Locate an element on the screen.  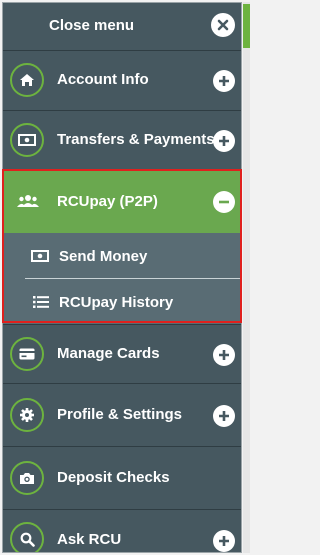
card-icon is located at coordinates (27, 354).